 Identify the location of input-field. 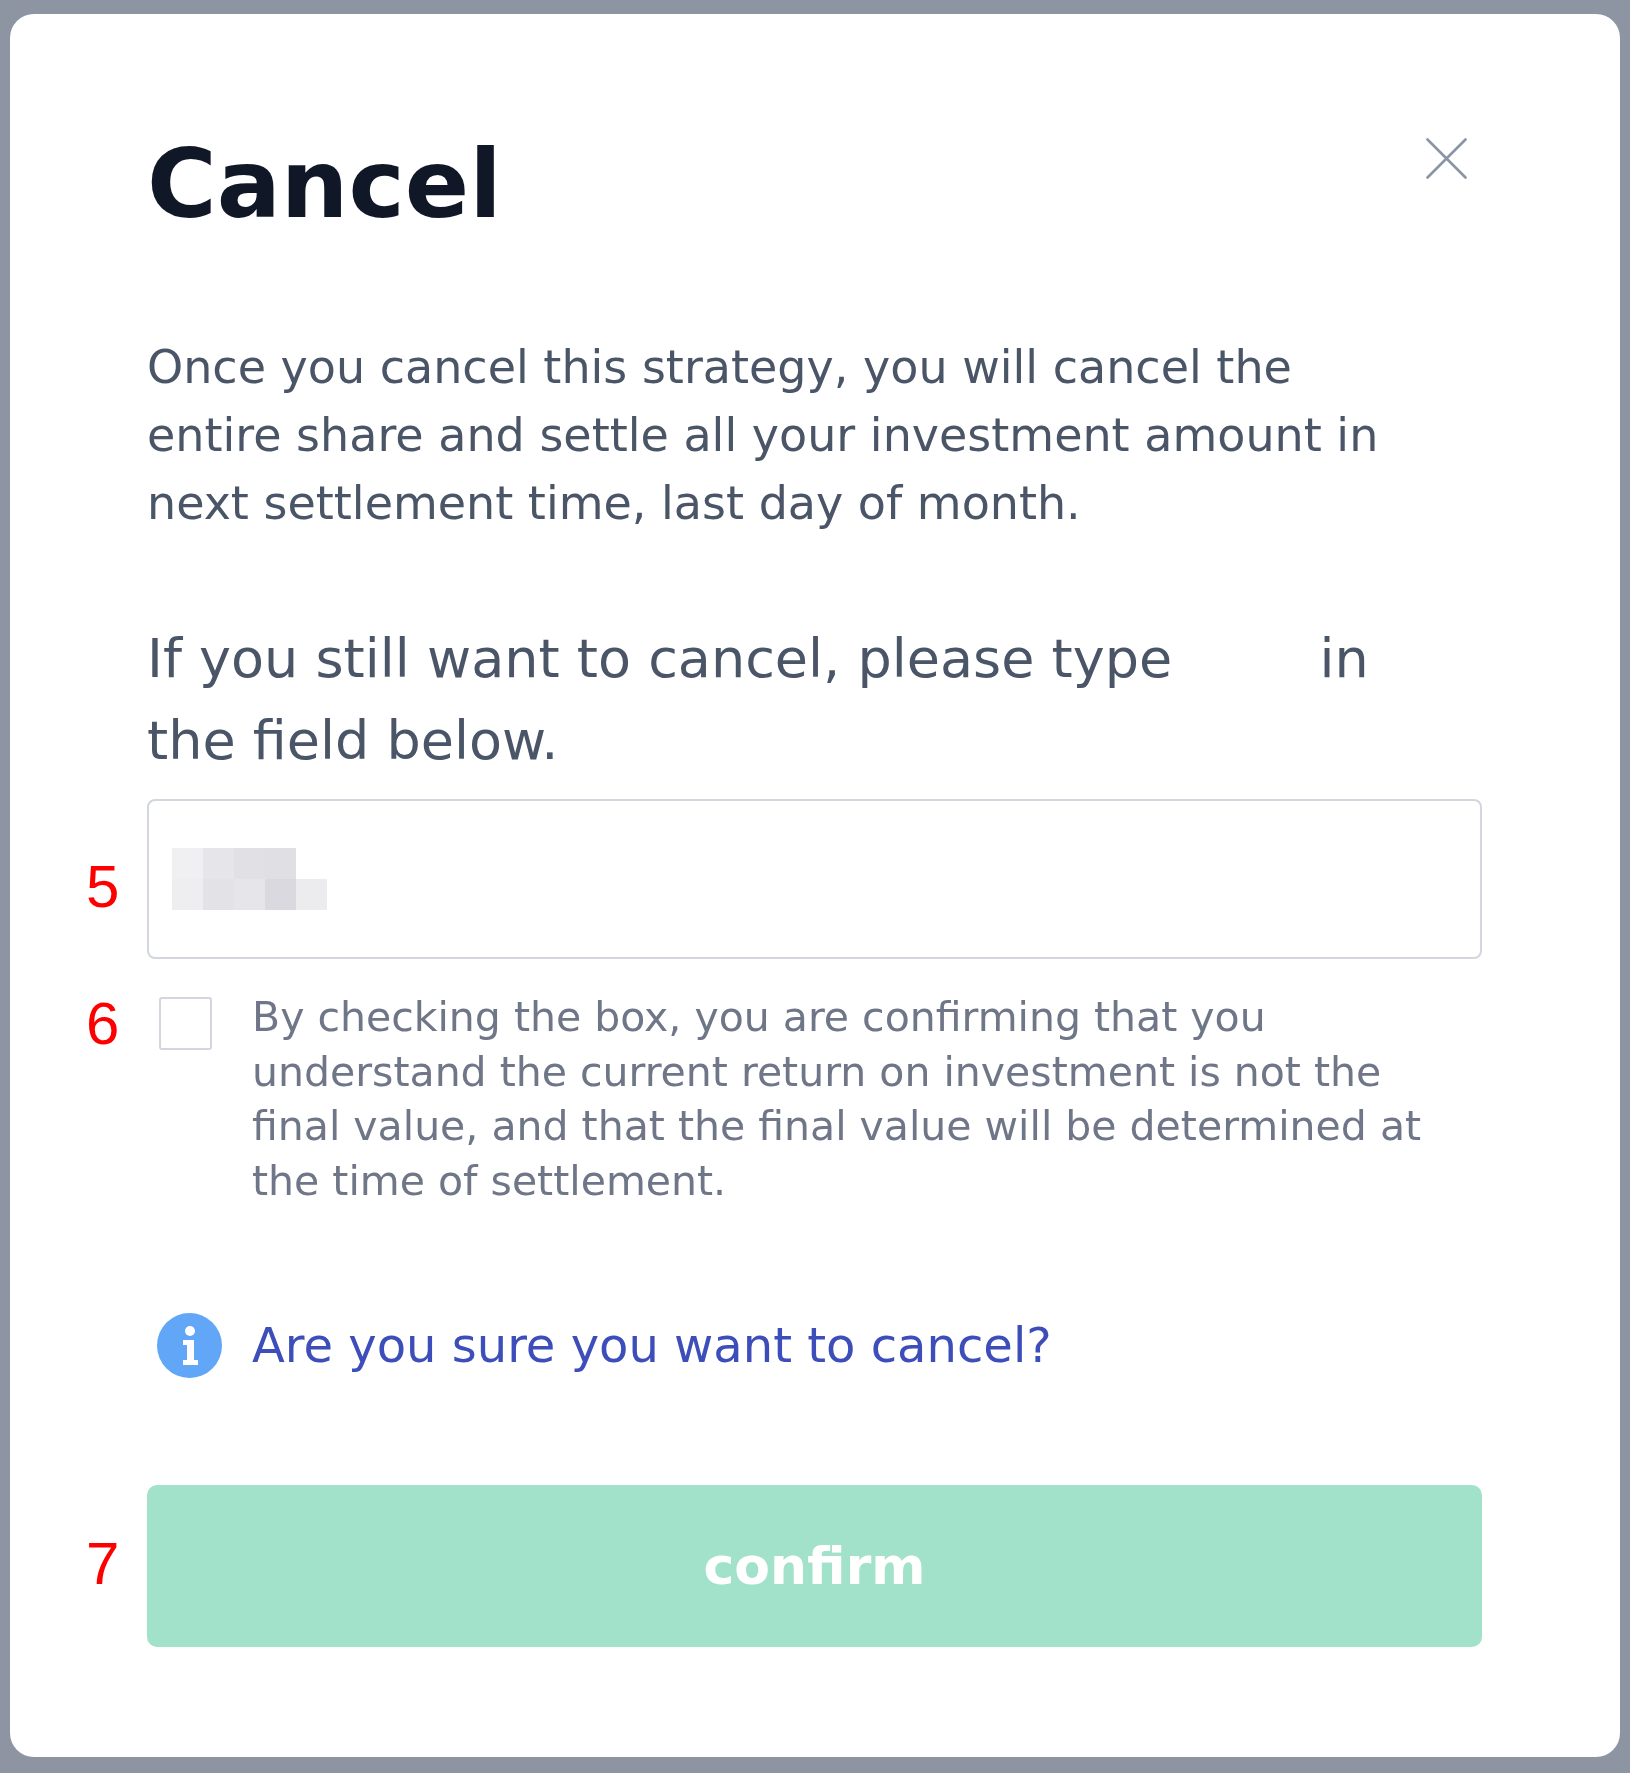
(814, 879).